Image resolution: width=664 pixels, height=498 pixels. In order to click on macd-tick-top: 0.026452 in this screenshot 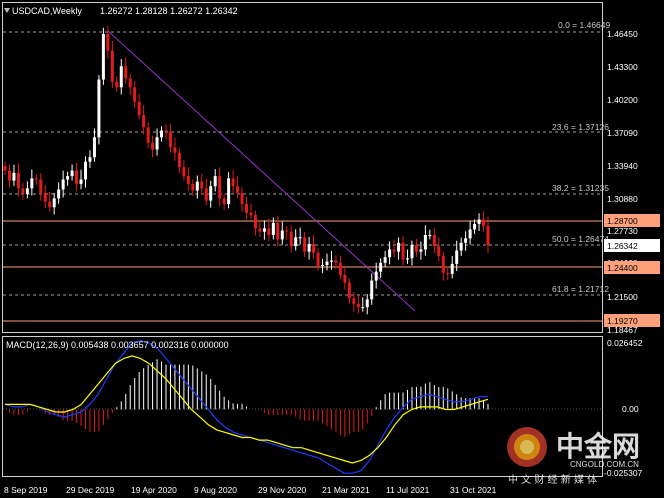, I will do `click(625, 343)`.